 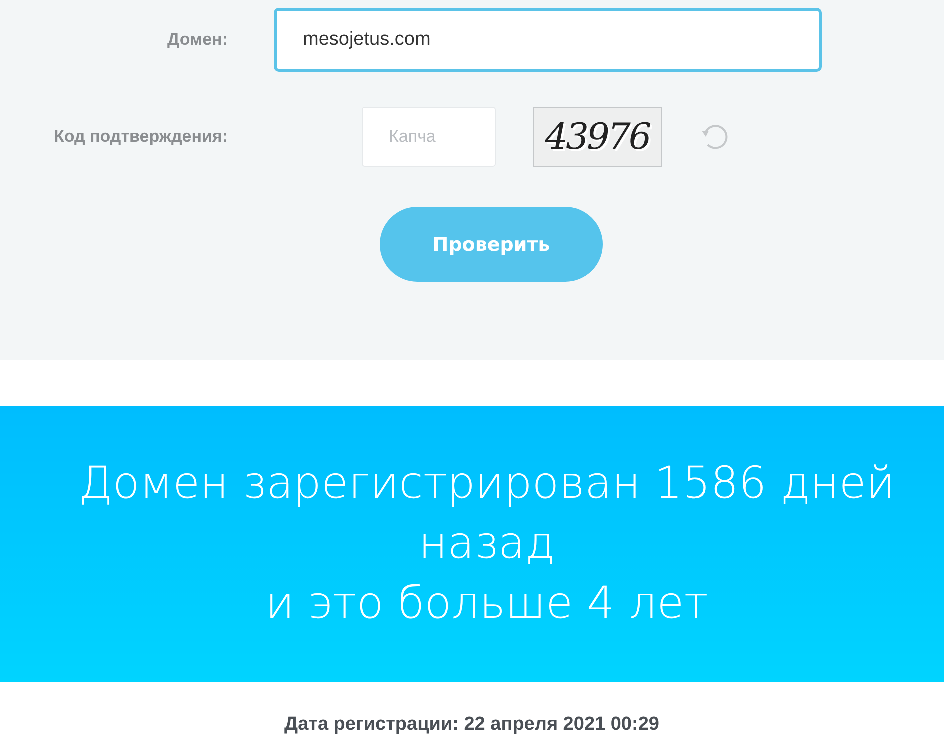 I want to click on result-text: и это больше 4 лет, so click(x=487, y=604).